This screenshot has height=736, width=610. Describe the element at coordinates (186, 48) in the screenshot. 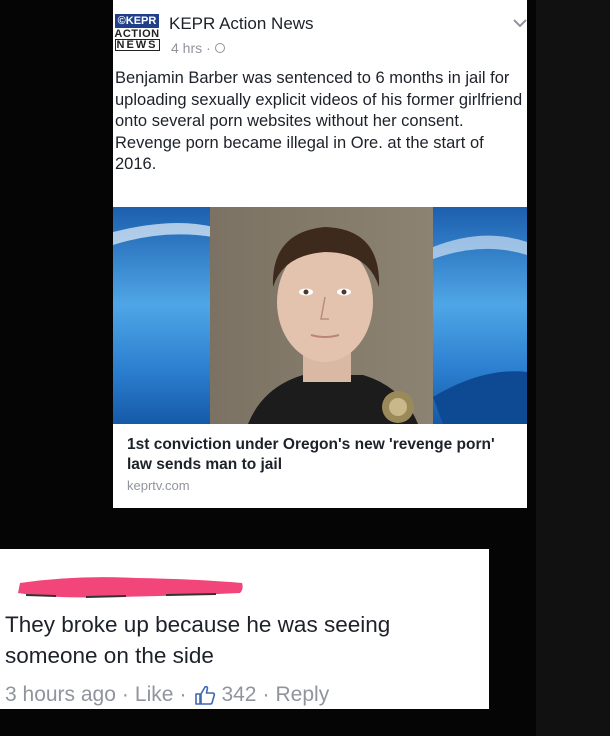

I see `post-time: 4 hrs` at that location.